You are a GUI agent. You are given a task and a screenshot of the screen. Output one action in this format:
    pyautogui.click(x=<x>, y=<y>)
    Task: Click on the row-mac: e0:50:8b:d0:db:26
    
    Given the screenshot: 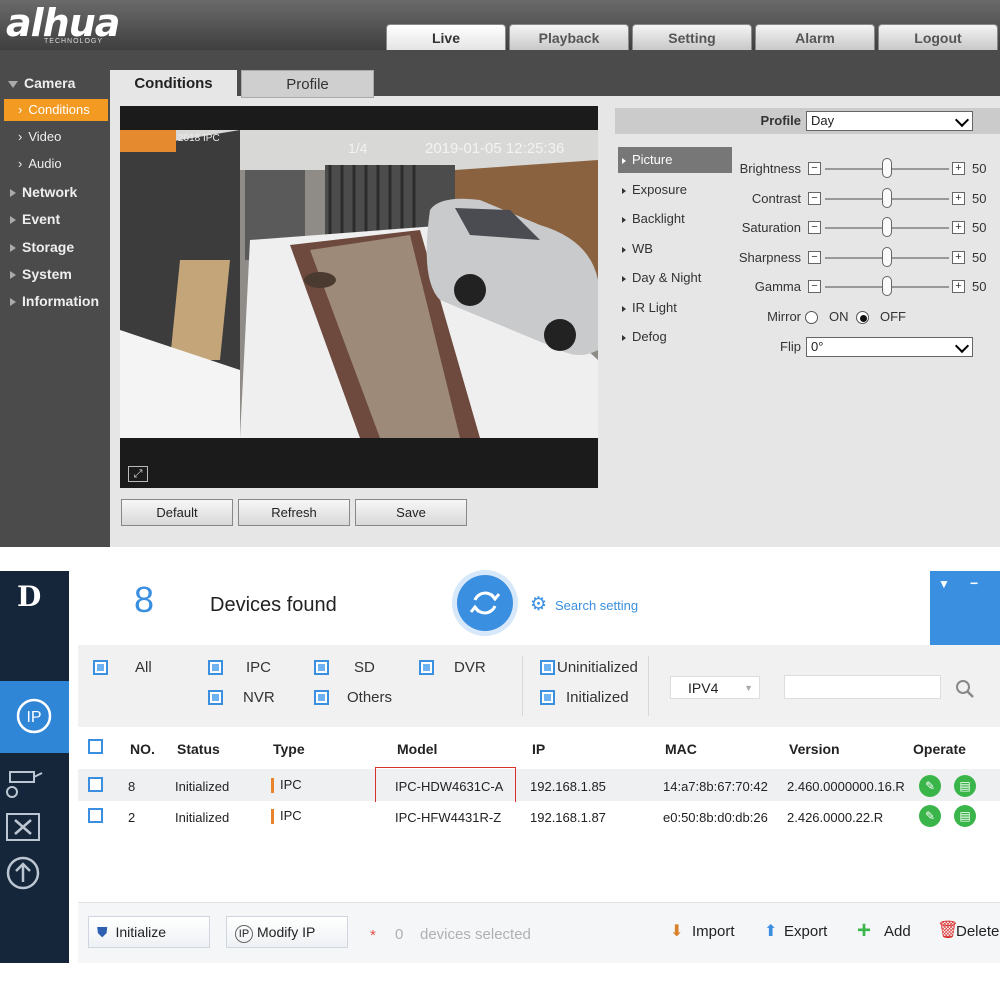 What is the action you would take?
    pyautogui.click(x=715, y=817)
    